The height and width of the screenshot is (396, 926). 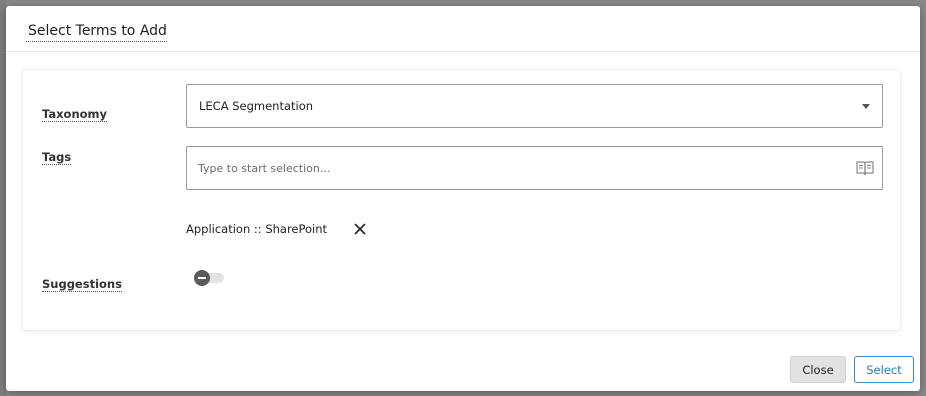 I want to click on close-button: Close, so click(x=818, y=369).